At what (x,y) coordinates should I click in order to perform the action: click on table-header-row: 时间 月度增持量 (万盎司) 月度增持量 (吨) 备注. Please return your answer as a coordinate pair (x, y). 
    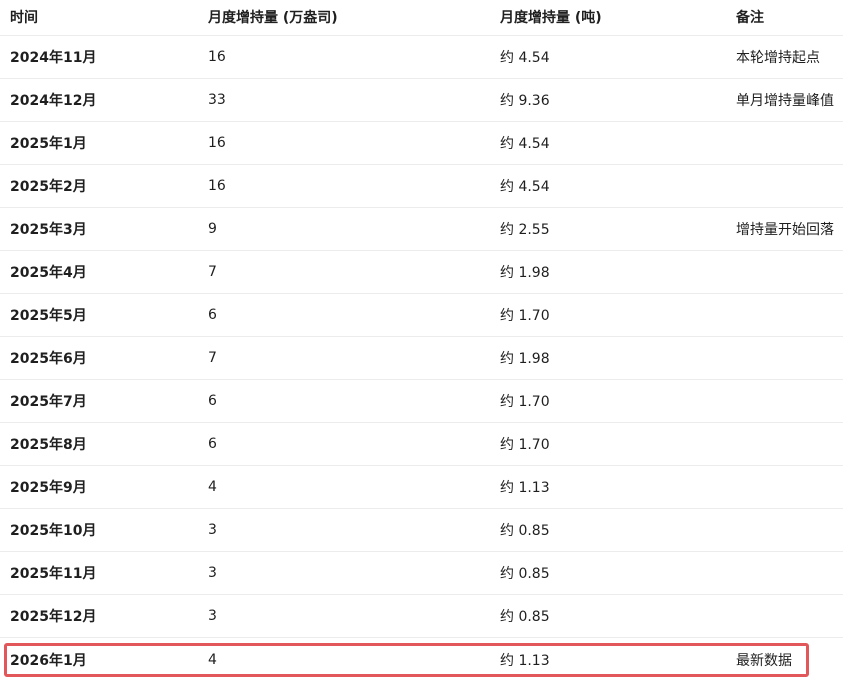
    Looking at the image, I should click on (421, 18).